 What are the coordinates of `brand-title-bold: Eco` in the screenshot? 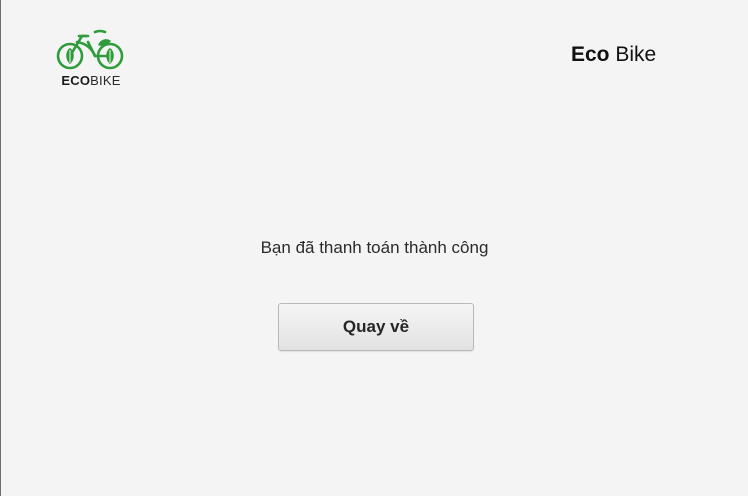 It's located at (590, 54).